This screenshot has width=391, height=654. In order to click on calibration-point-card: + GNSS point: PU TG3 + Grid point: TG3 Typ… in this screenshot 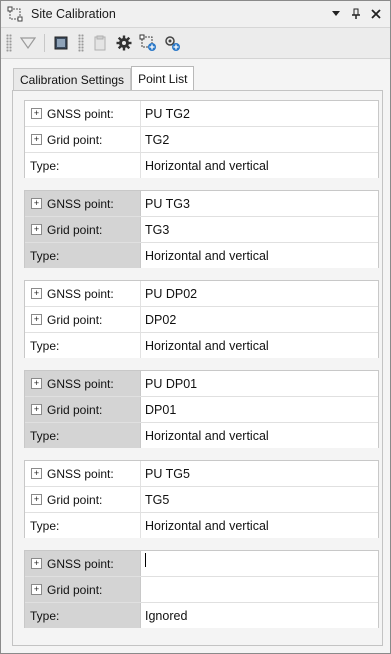, I will do `click(201, 229)`.